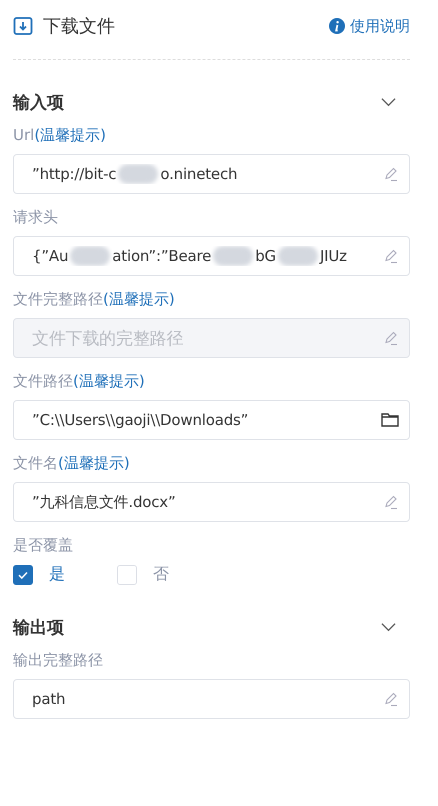  Describe the element at coordinates (265, 256) in the screenshot. I see `field-value: bG` at that location.